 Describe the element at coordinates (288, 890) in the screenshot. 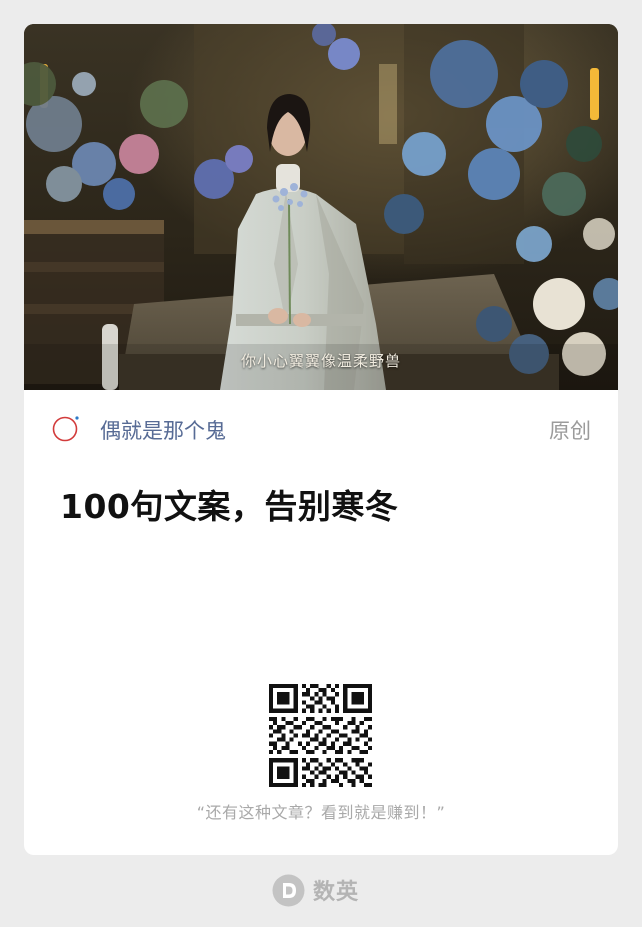

I see `shuying-logo-icon` at that location.